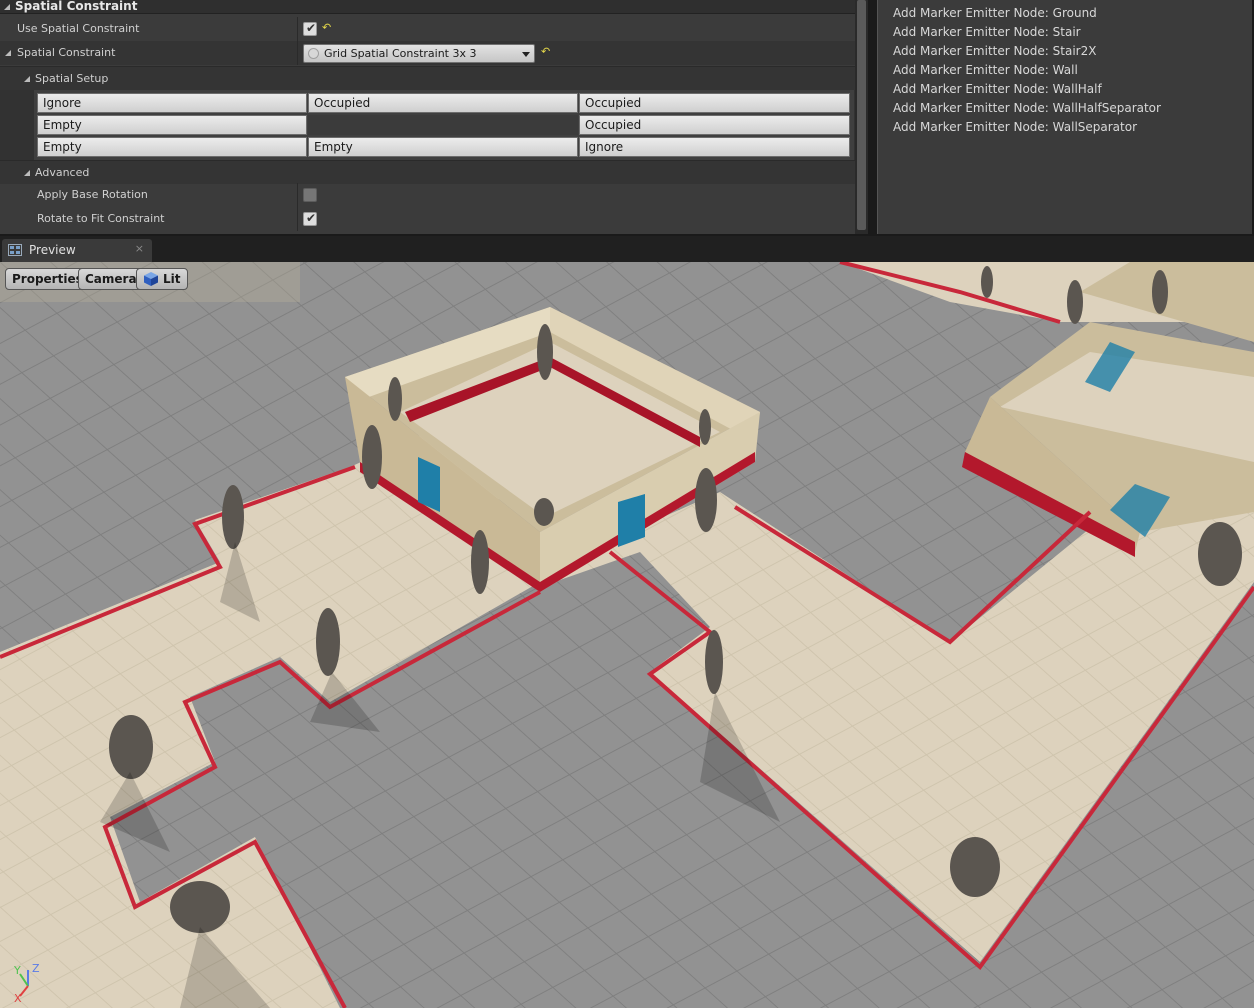  What do you see at coordinates (66, 52) in the screenshot?
I see `spatial-constraint-label: Spatial Constraint` at bounding box center [66, 52].